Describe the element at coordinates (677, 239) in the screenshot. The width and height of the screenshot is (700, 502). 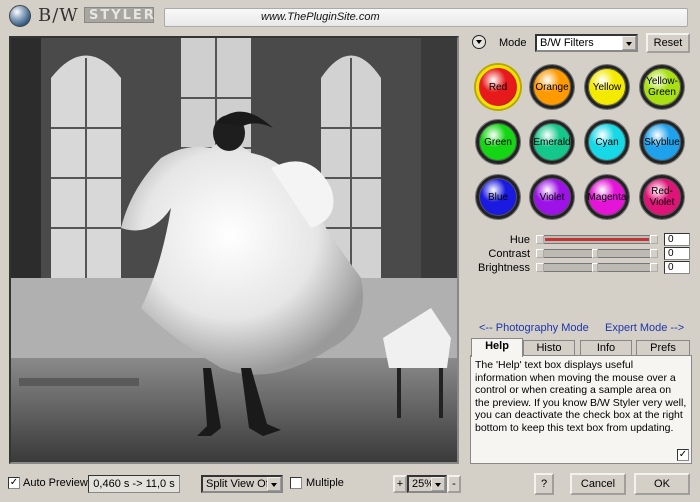
I see `hue-value: 0` at that location.